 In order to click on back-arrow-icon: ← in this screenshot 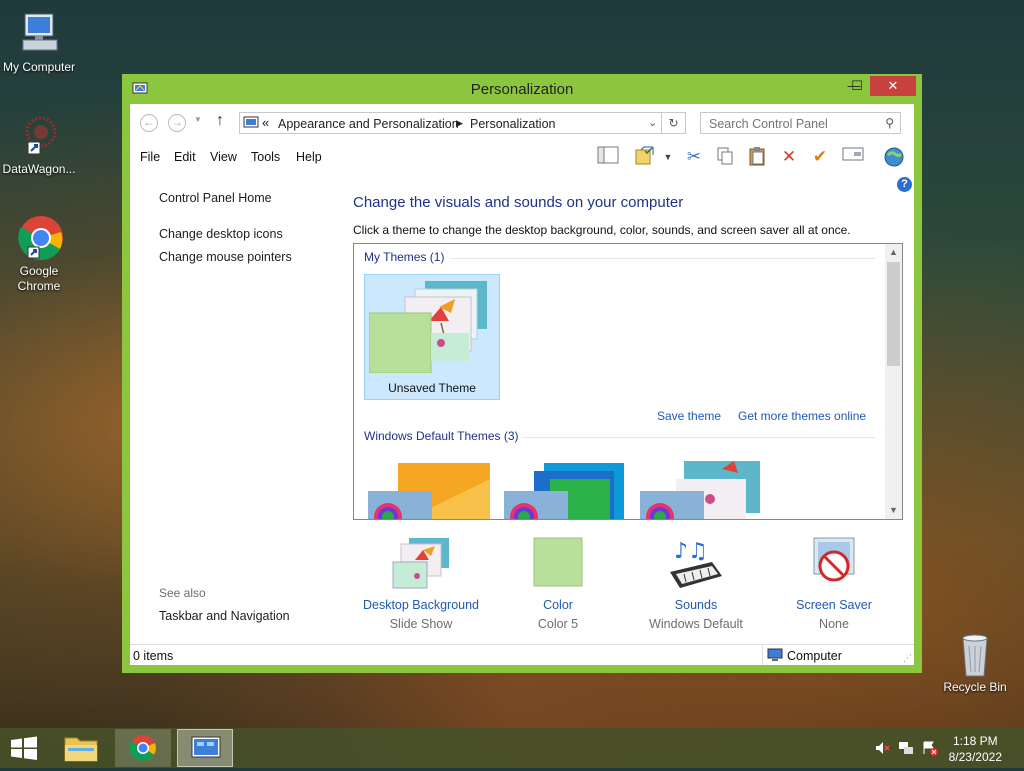, I will do `click(149, 122)`.